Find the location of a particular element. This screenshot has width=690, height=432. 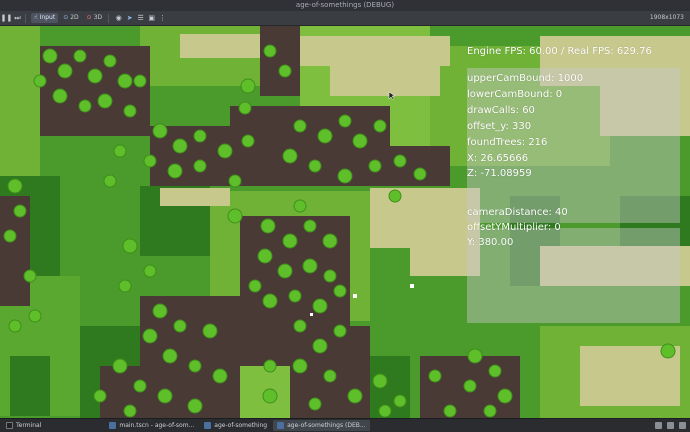

debug-line-found-trees: foundTrees: 216 is located at coordinates (507, 142).